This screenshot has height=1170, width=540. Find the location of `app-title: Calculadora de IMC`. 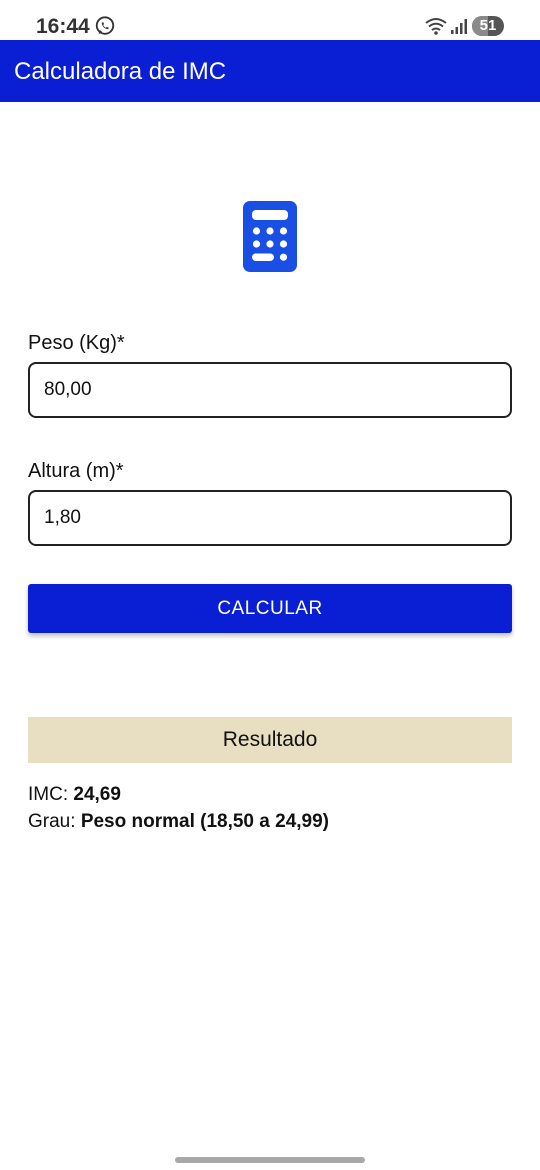

app-title: Calculadora de IMC is located at coordinates (120, 71).